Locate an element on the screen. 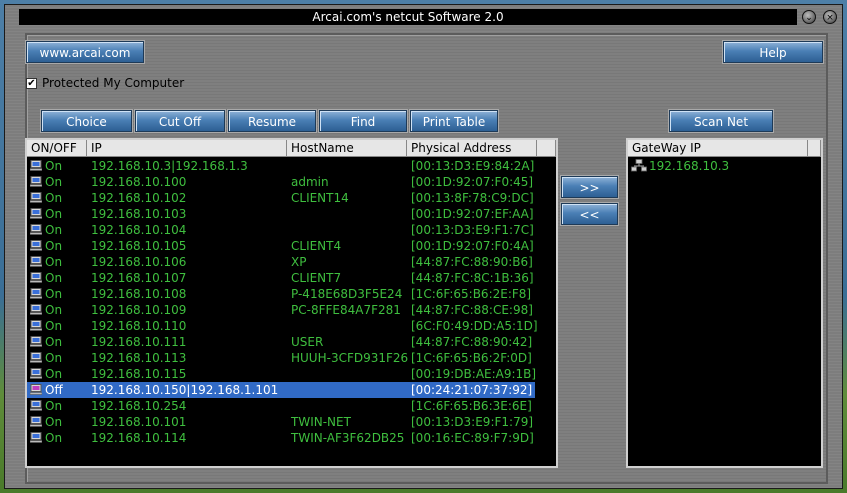 This screenshot has width=847, height=493. network-icon is located at coordinates (639, 165).